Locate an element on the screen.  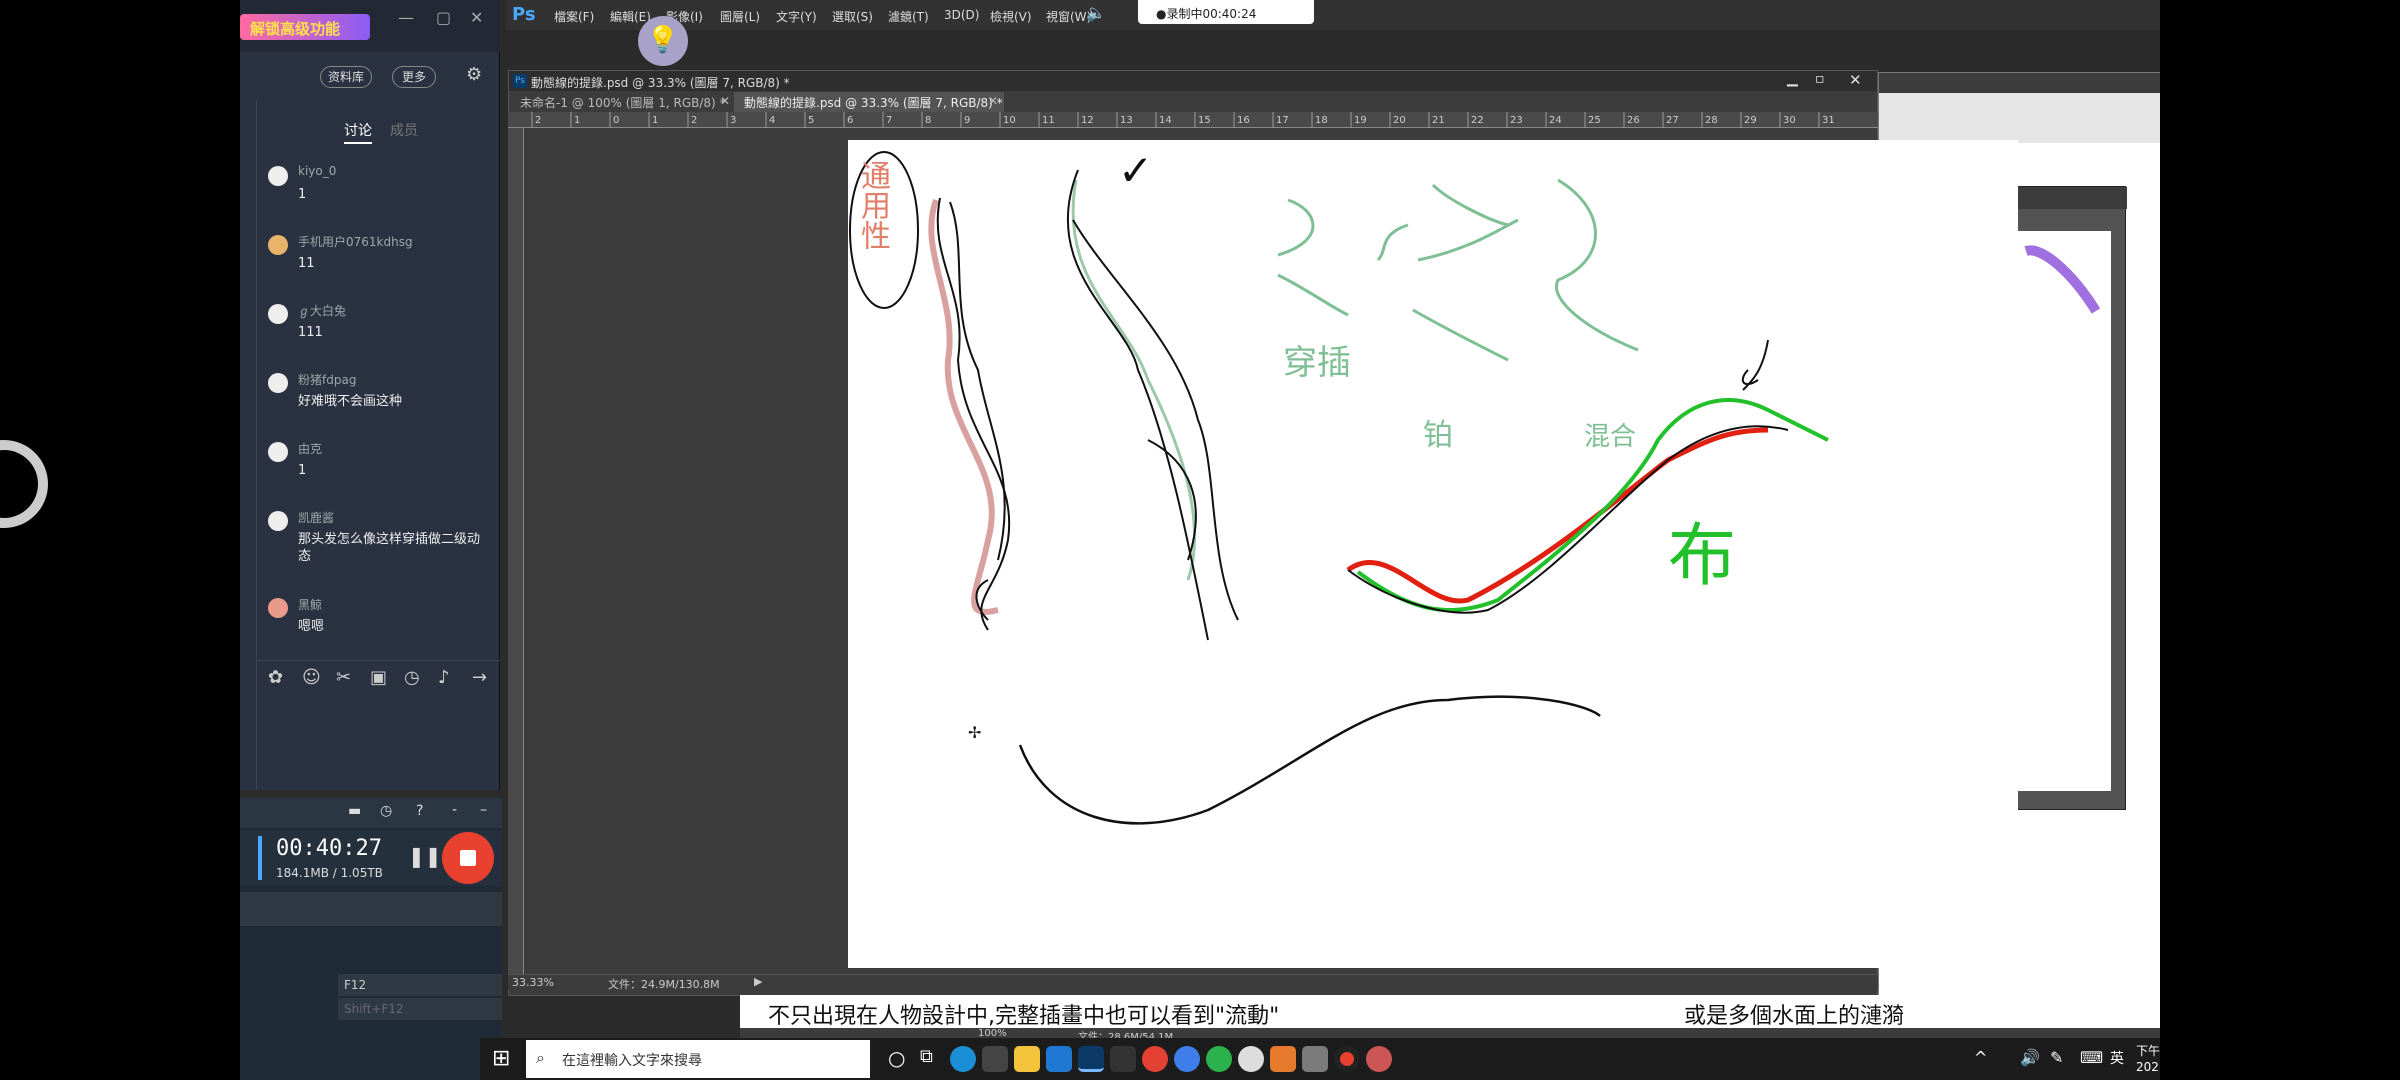
maximize-icon: ▫ is located at coordinates (1820, 79).